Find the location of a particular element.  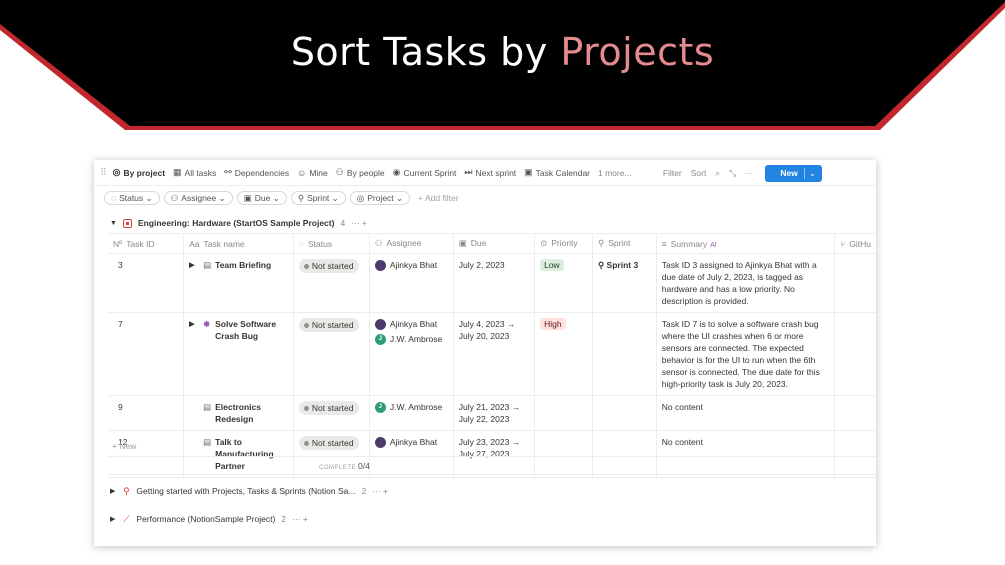

drag-handle-icon: ⠿ is located at coordinates (103, 172).